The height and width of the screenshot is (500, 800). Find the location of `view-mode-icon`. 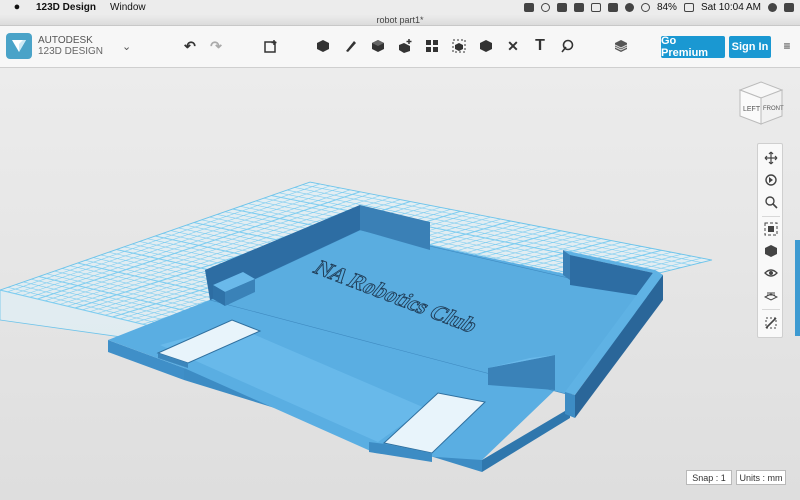

view-mode-icon is located at coordinates (771, 251).